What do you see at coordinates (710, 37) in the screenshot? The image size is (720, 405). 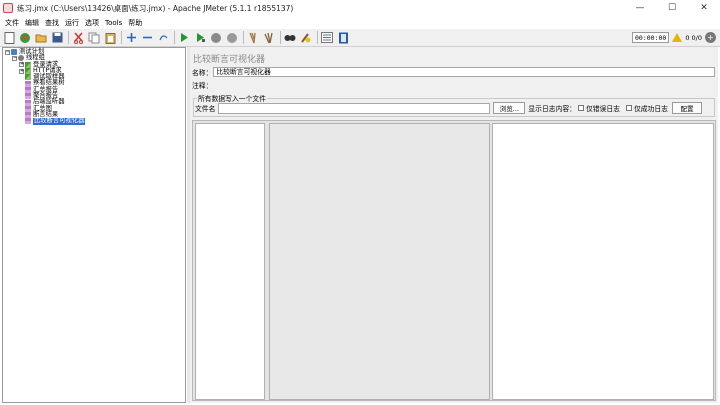 I see `remote-globe-icon: +` at bounding box center [710, 37].